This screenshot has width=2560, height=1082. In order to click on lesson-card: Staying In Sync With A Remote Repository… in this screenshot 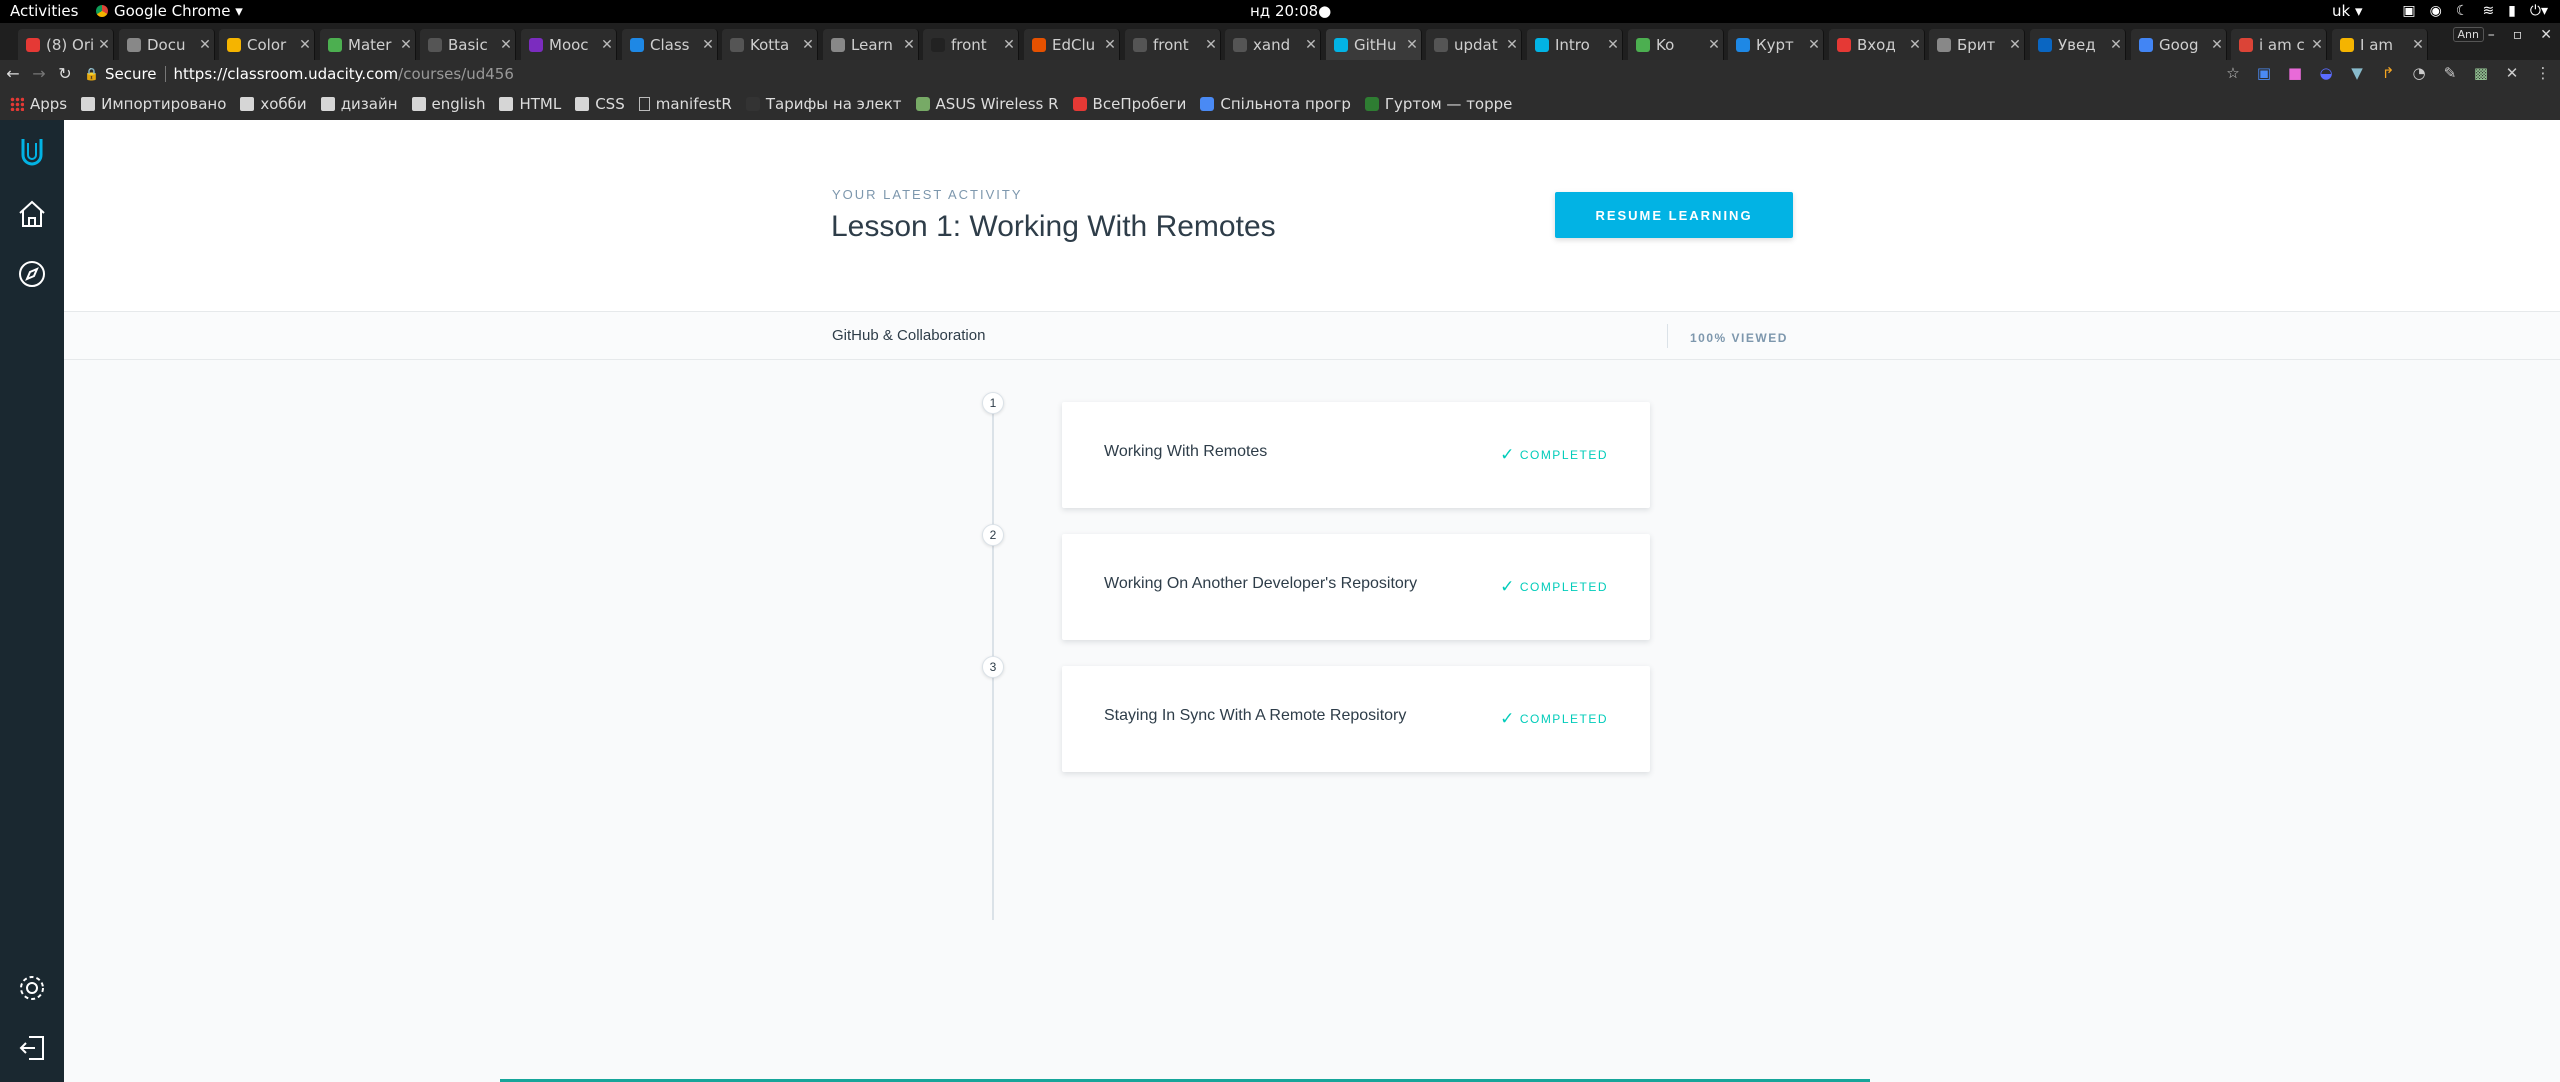, I will do `click(1356, 719)`.